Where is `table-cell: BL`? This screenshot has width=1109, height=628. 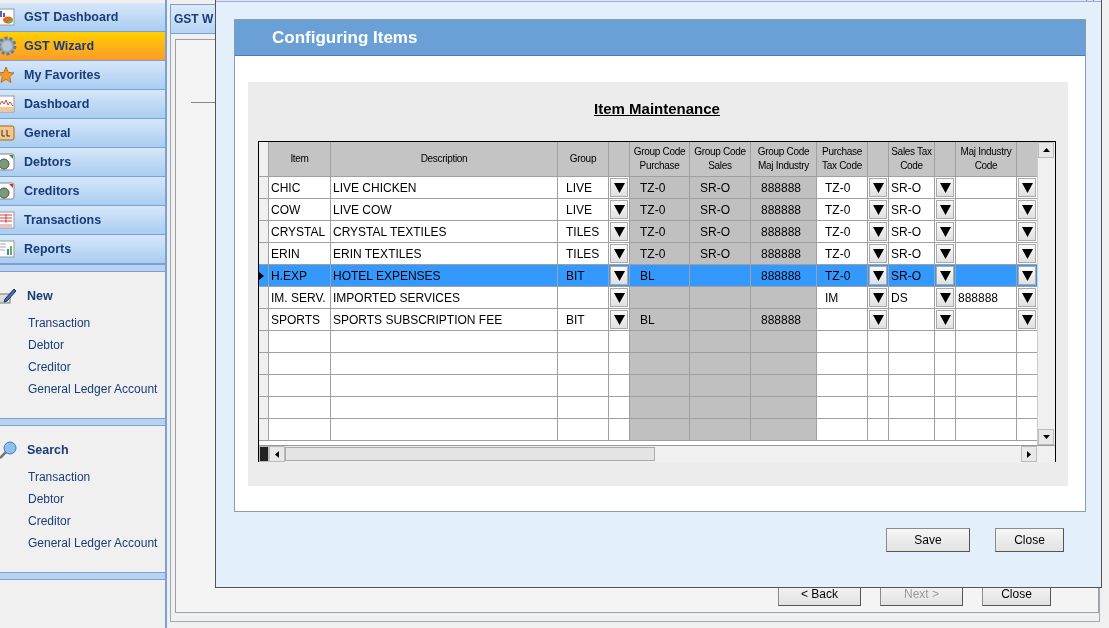
table-cell: BL is located at coordinates (660, 320).